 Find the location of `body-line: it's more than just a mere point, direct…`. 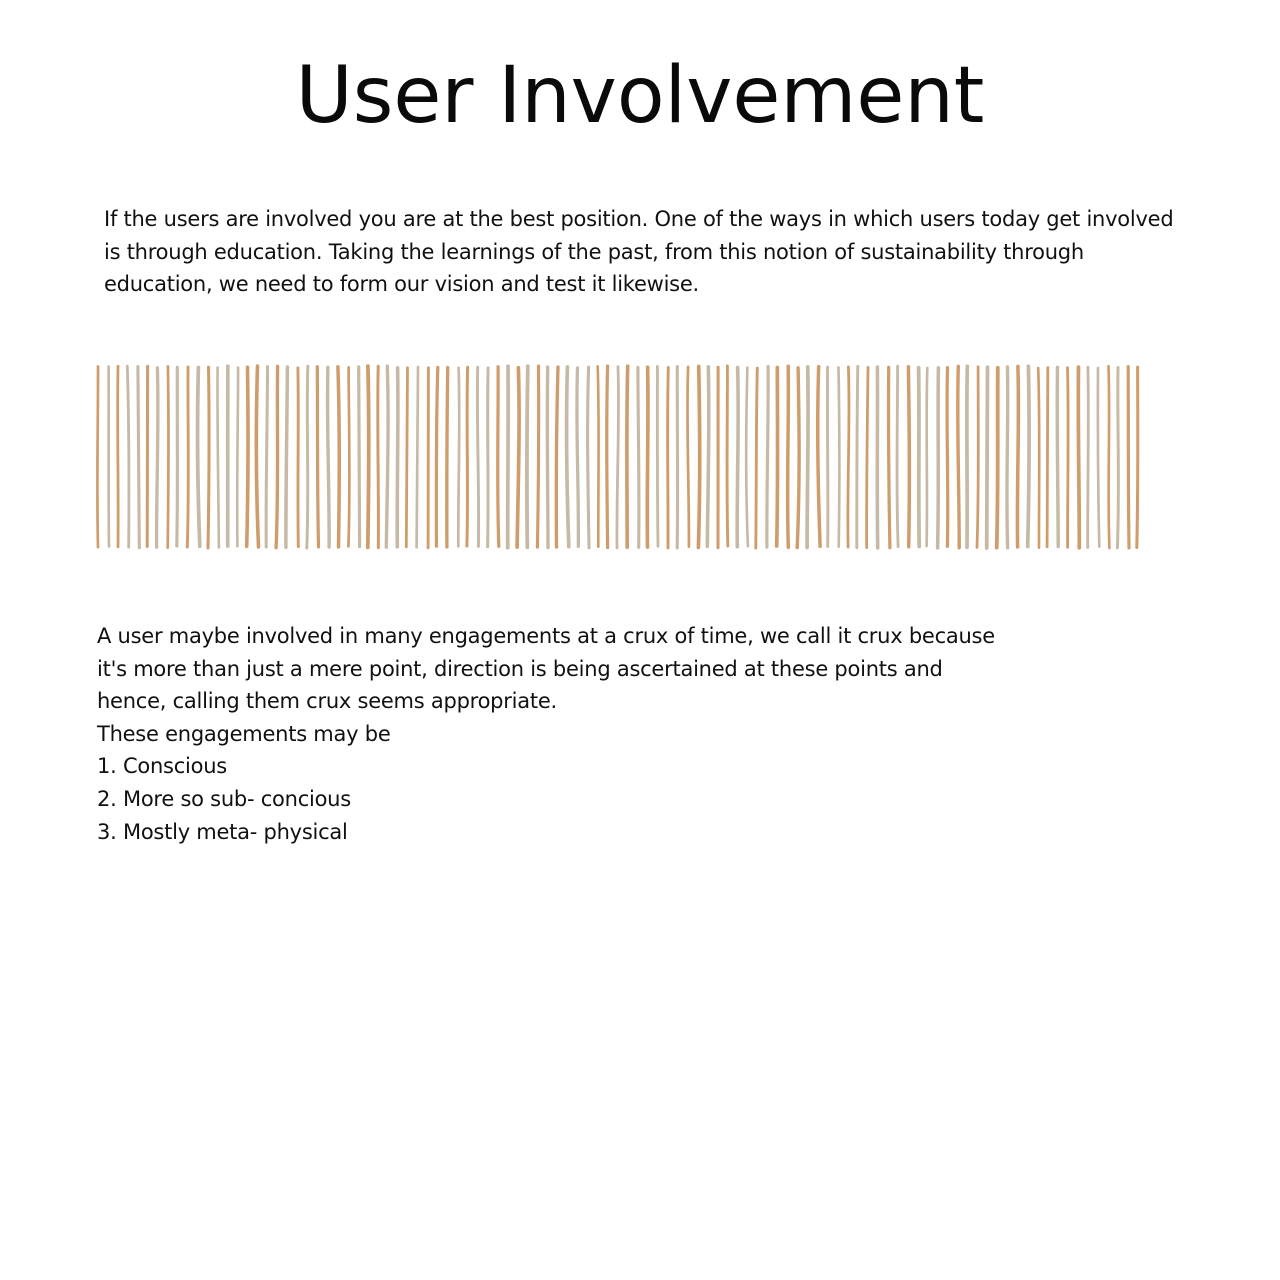

body-line: it's more than just a mere point, direct… is located at coordinates (520, 668).